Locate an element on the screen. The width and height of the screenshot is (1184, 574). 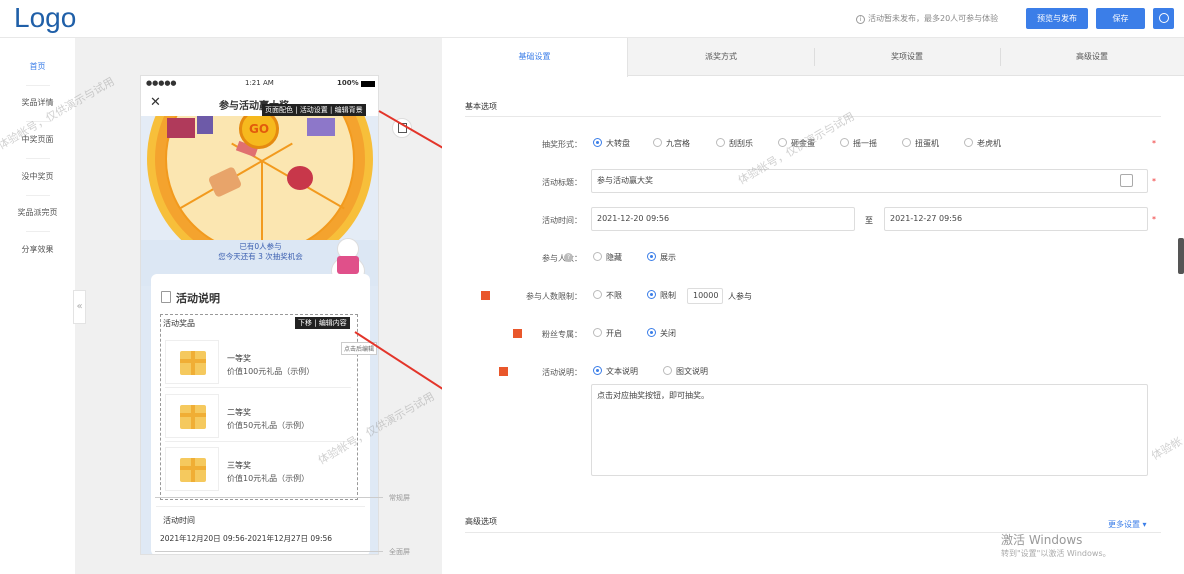
prize-name: 一等奖 is located at coordinates (239, 358).